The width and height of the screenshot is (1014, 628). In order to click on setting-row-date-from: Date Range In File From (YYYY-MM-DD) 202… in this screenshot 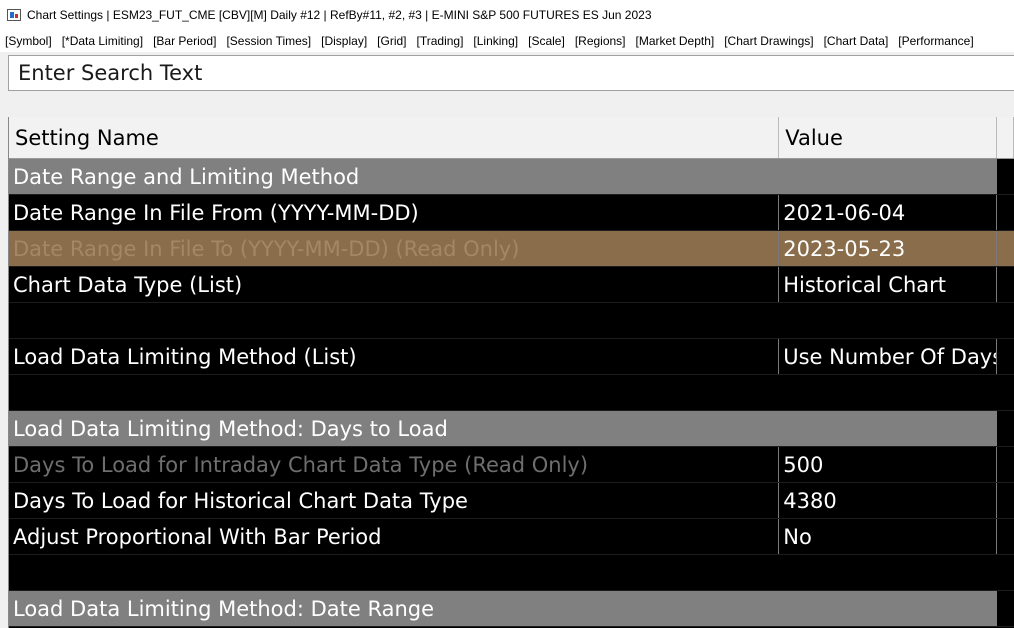, I will do `click(511, 213)`.